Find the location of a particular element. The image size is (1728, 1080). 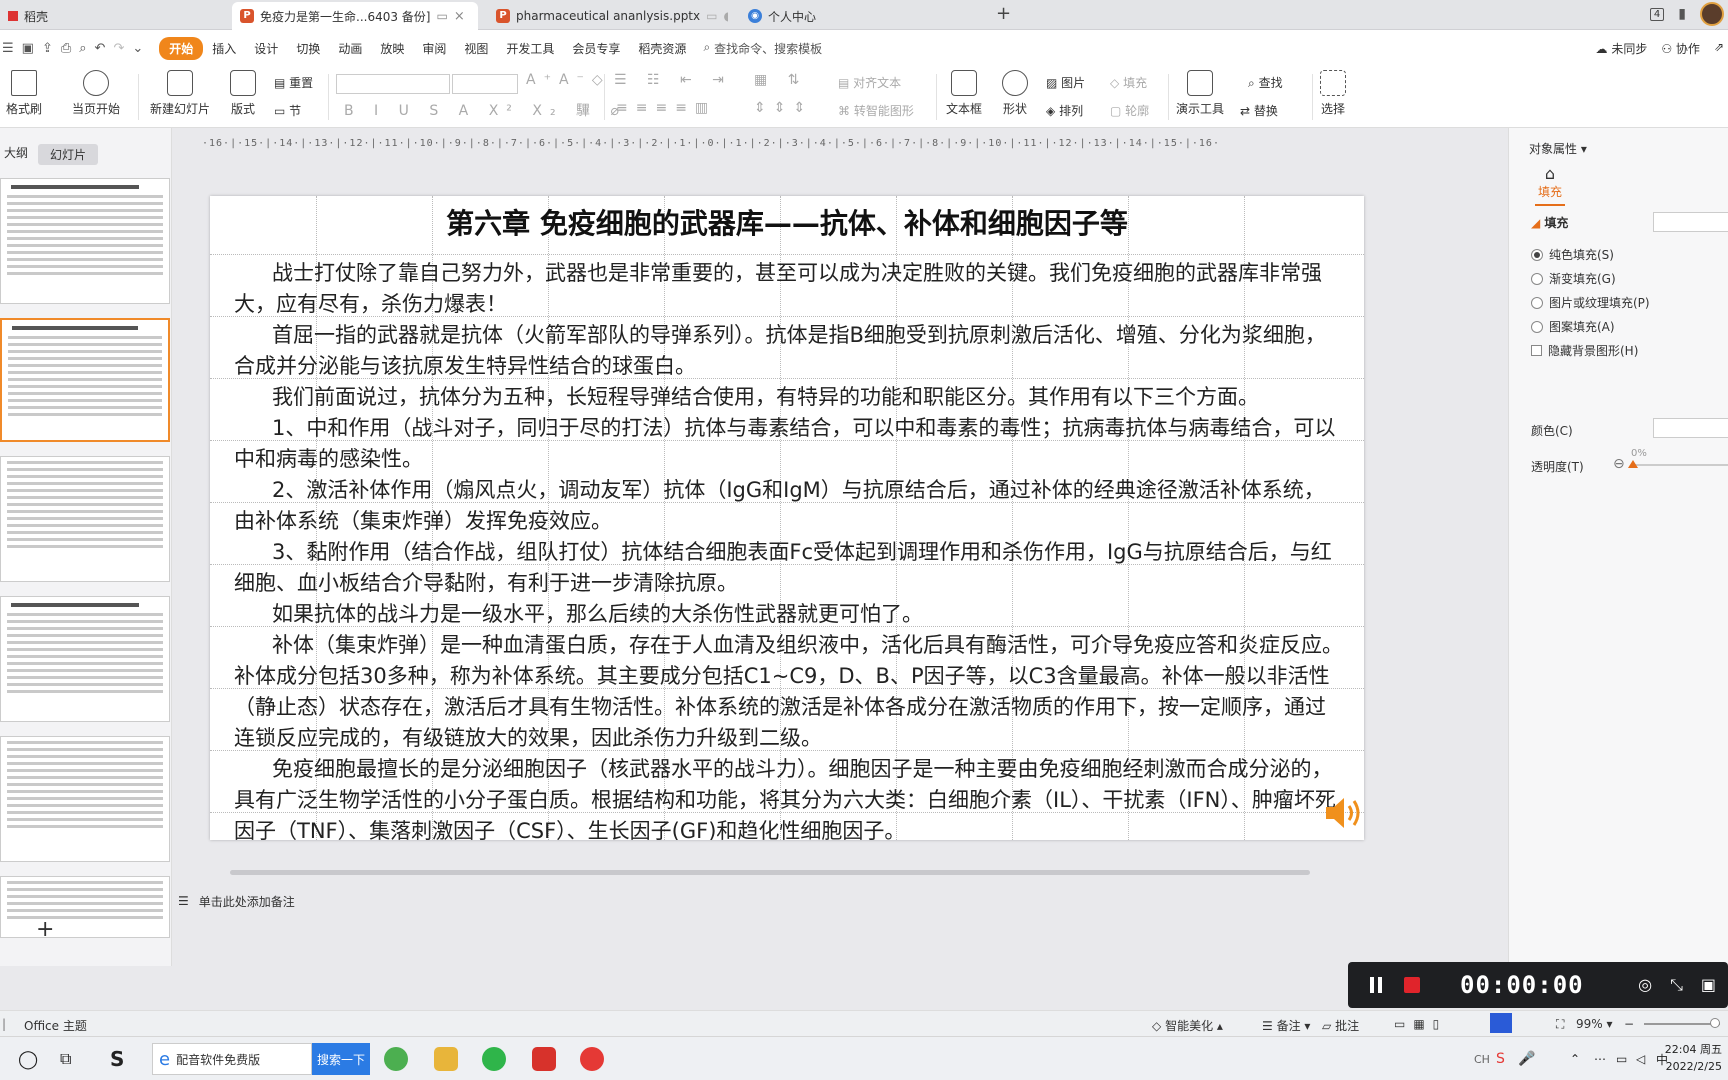

sync-button: ☁ 未同步 is located at coordinates (1621, 48).